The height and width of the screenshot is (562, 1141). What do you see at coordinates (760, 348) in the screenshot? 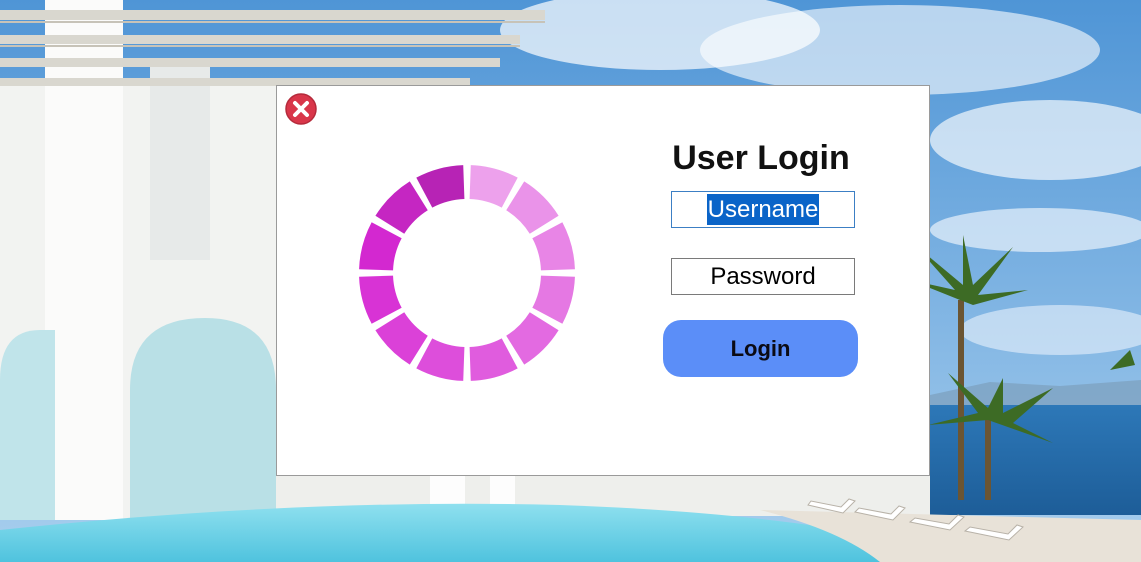
I see `login-button: Login` at bounding box center [760, 348].